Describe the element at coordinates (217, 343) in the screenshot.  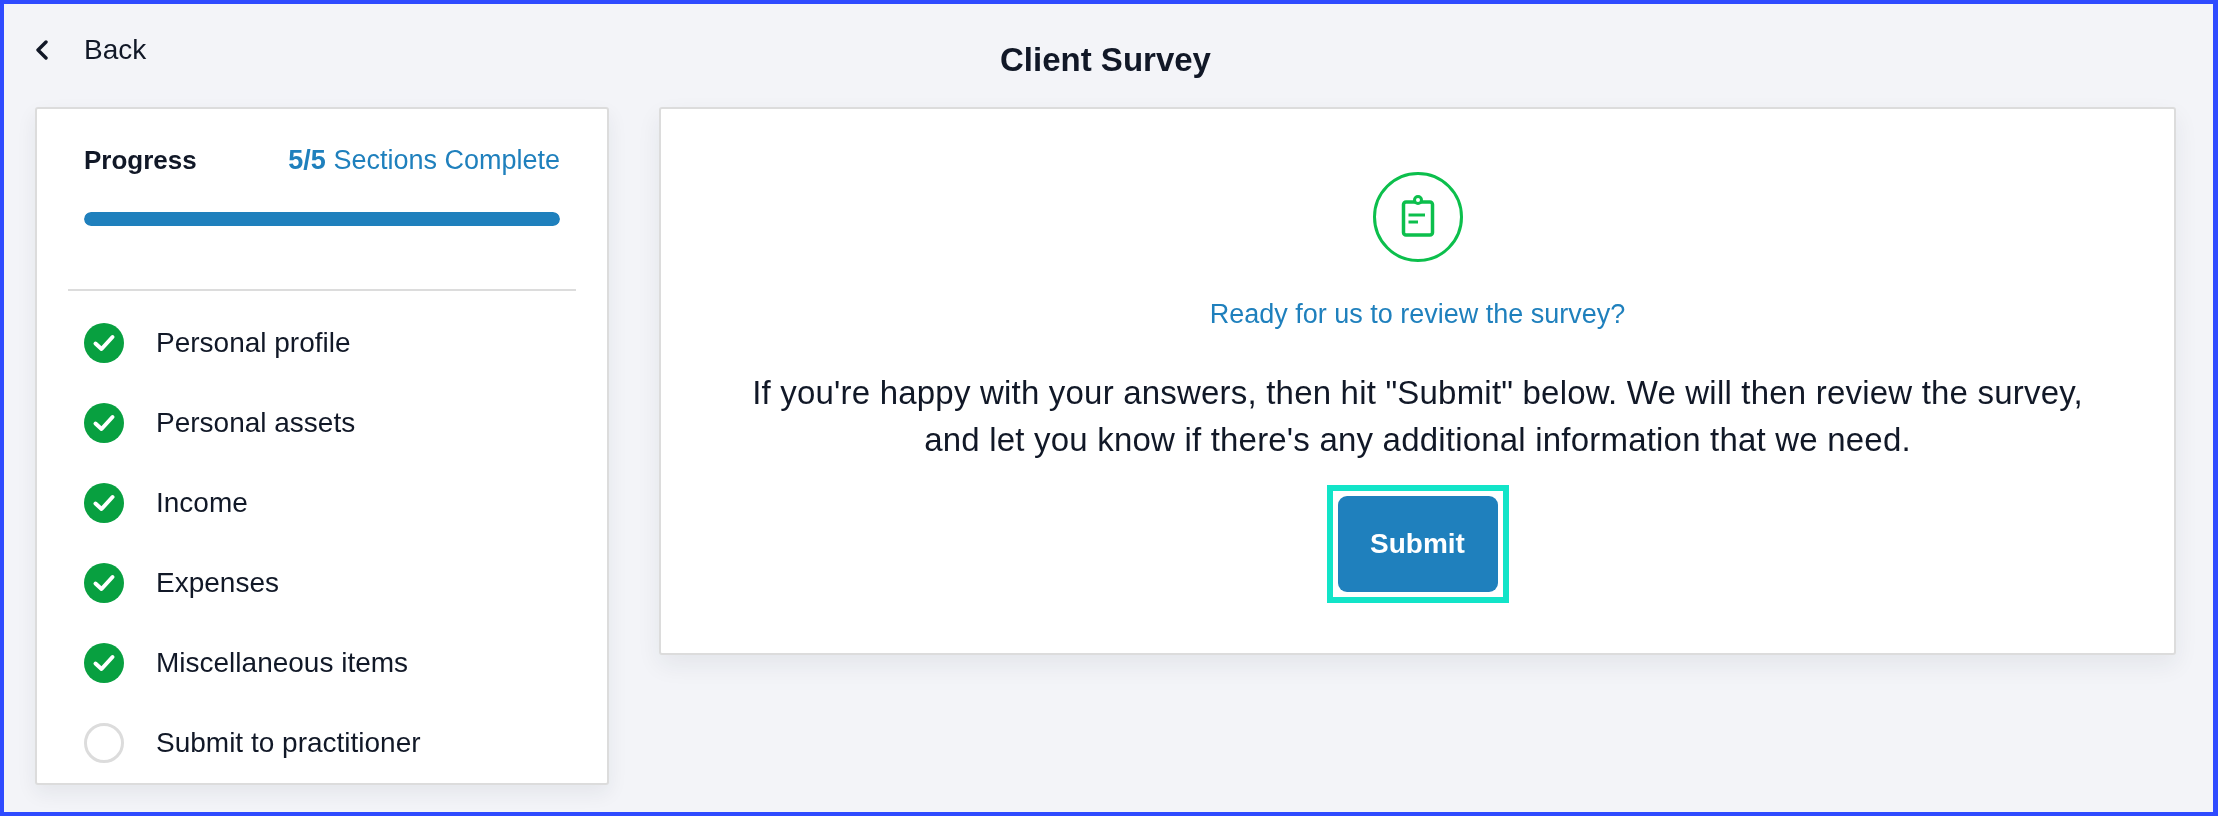
I see `section-item: Personal profile` at that location.